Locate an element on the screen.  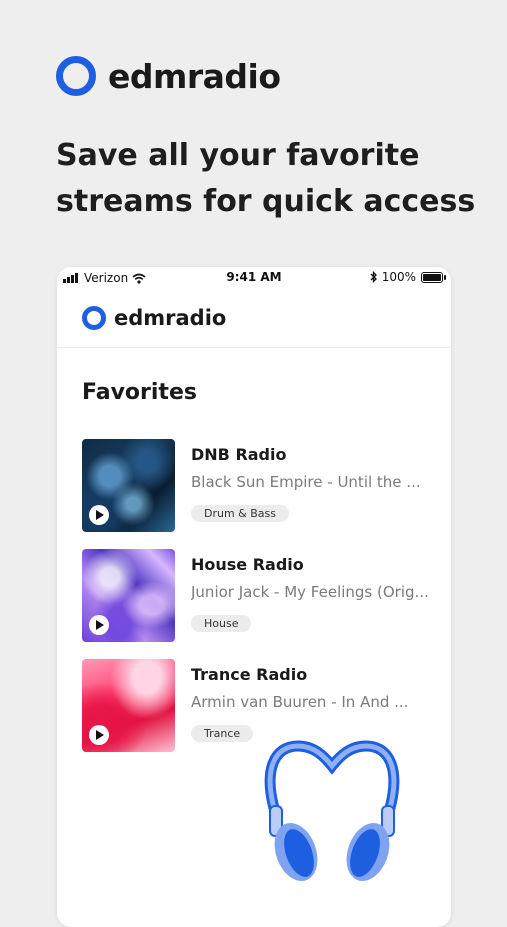
headphones-icon is located at coordinates (332, 811).